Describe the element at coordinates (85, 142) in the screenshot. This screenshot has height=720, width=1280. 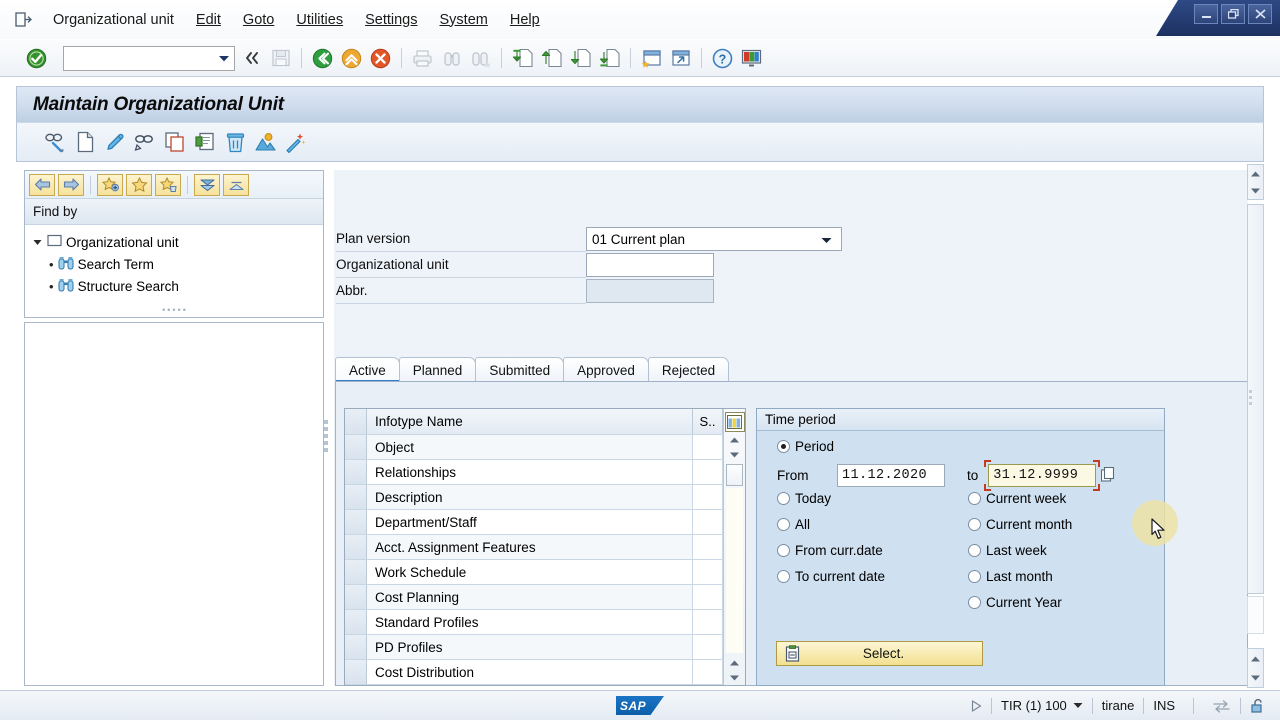
I see `create-icon` at that location.